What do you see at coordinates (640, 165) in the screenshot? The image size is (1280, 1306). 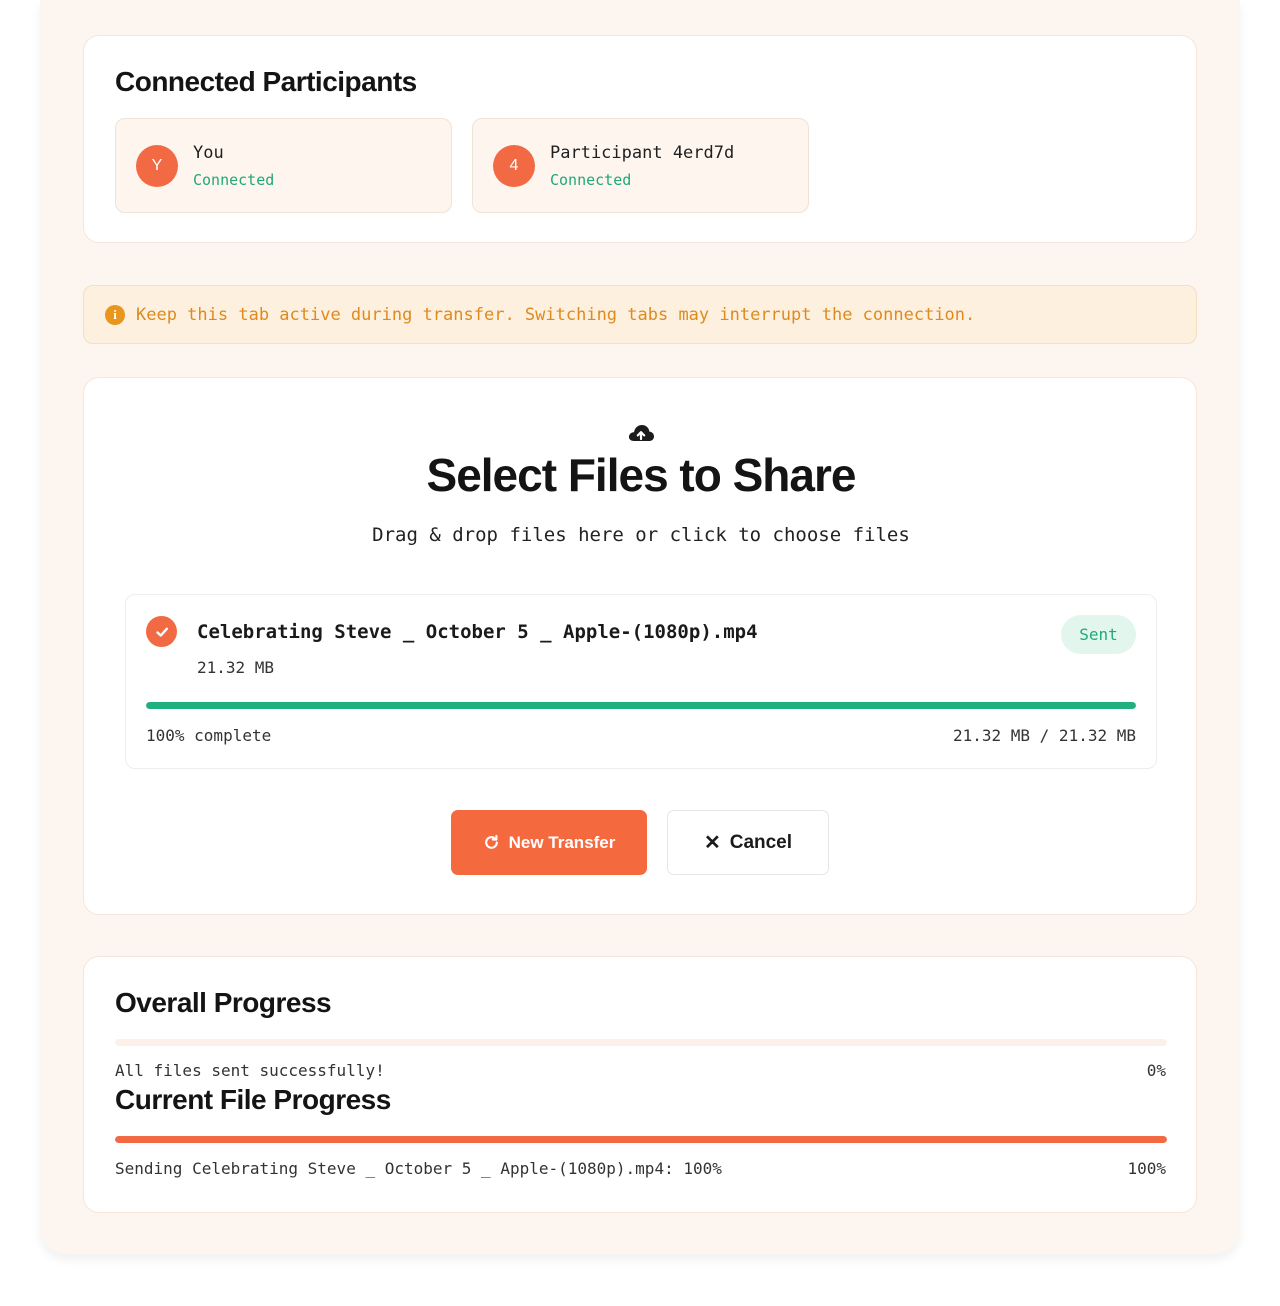 I see `participant-card-4erd7d: 4 Participant 4erd7d Connected` at bounding box center [640, 165].